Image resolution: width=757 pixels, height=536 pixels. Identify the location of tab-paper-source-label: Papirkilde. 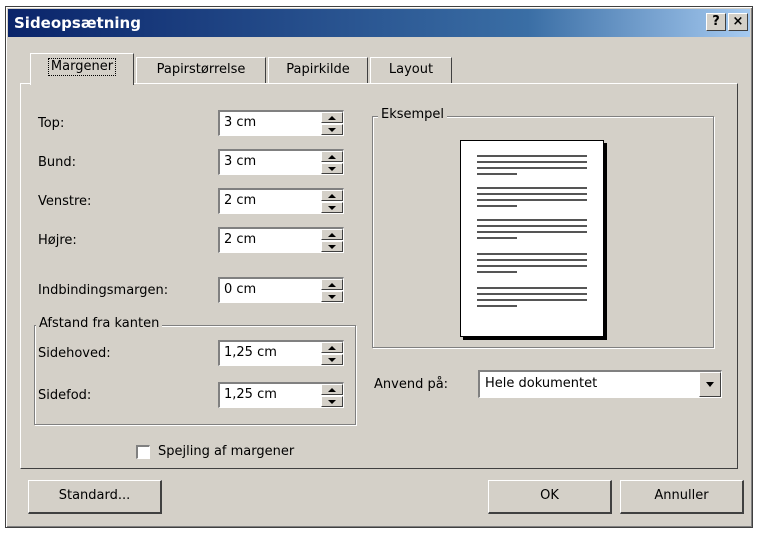
(318, 69).